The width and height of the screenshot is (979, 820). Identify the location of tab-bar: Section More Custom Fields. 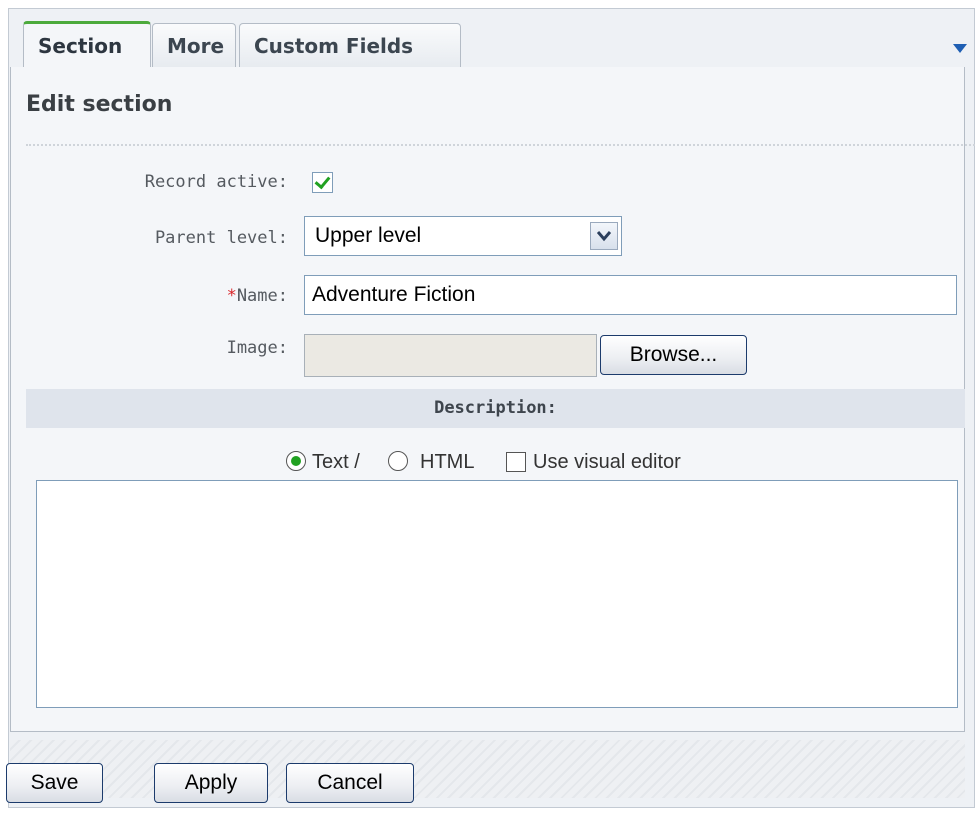
(489, 33).